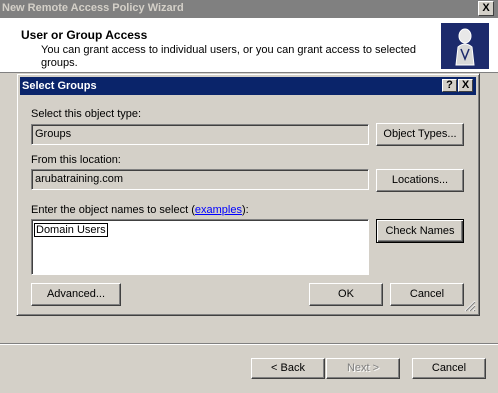 The image size is (498, 393). Describe the element at coordinates (200, 247) in the screenshot. I see `object-names-input: Domain Users` at that location.